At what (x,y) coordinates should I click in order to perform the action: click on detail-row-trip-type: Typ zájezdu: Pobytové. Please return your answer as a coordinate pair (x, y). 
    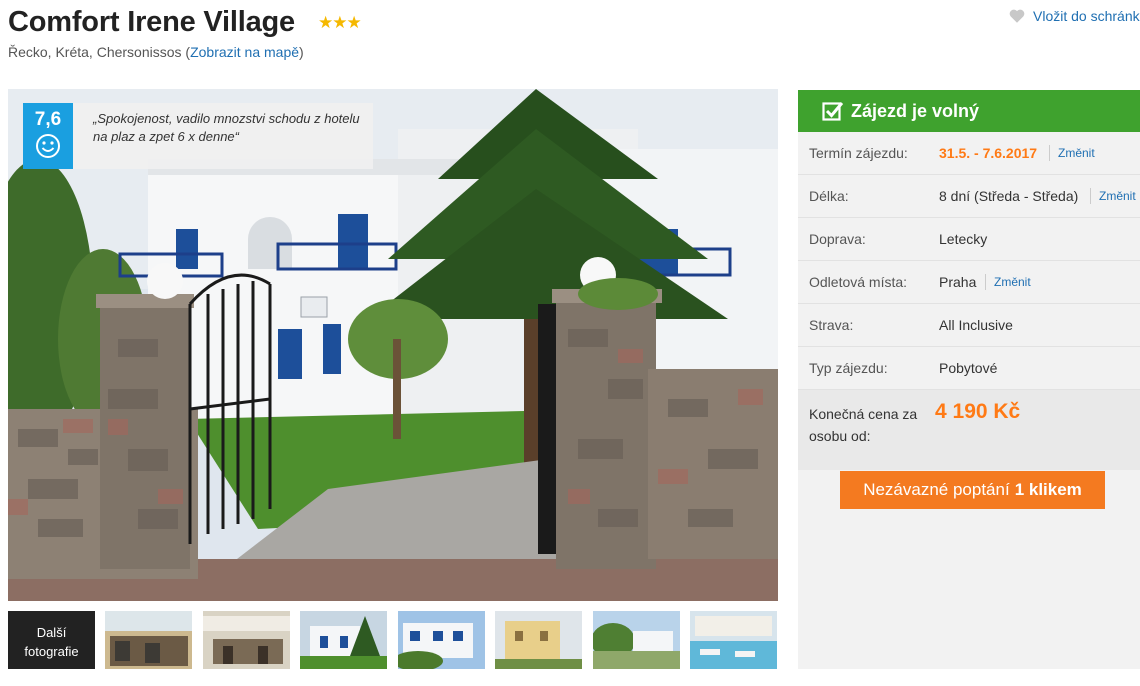
    Looking at the image, I should click on (969, 368).